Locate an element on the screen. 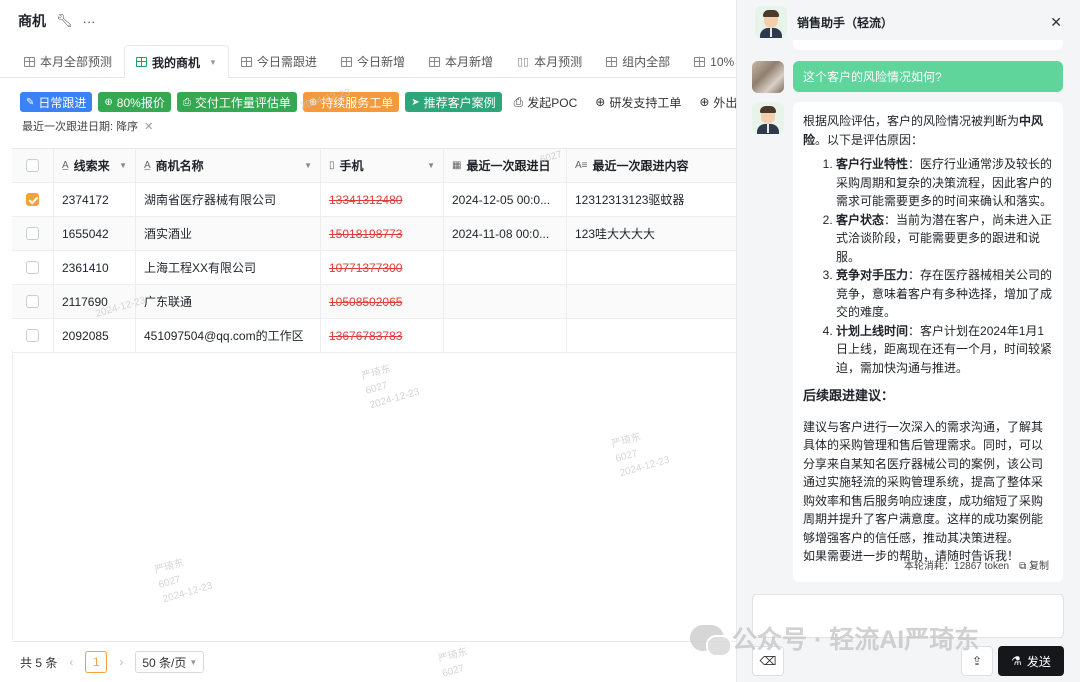 The width and height of the screenshot is (1080, 682). text-icon: A̲ is located at coordinates (147, 165).